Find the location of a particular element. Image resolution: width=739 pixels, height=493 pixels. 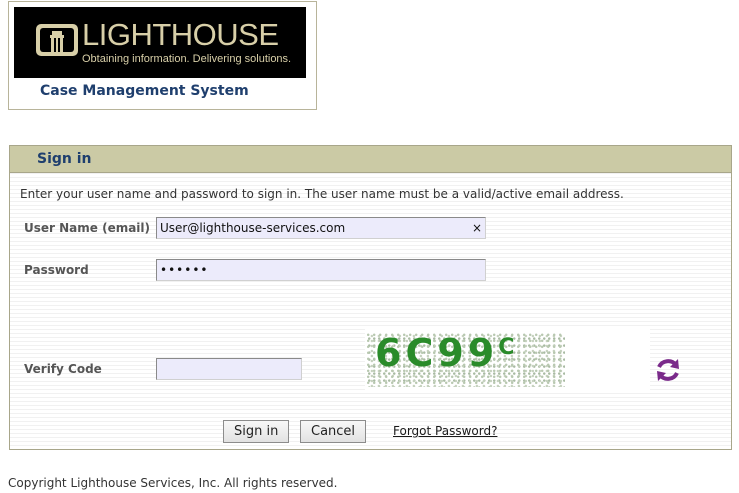

forgot-password-link: Forgot Password? is located at coordinates (445, 431).